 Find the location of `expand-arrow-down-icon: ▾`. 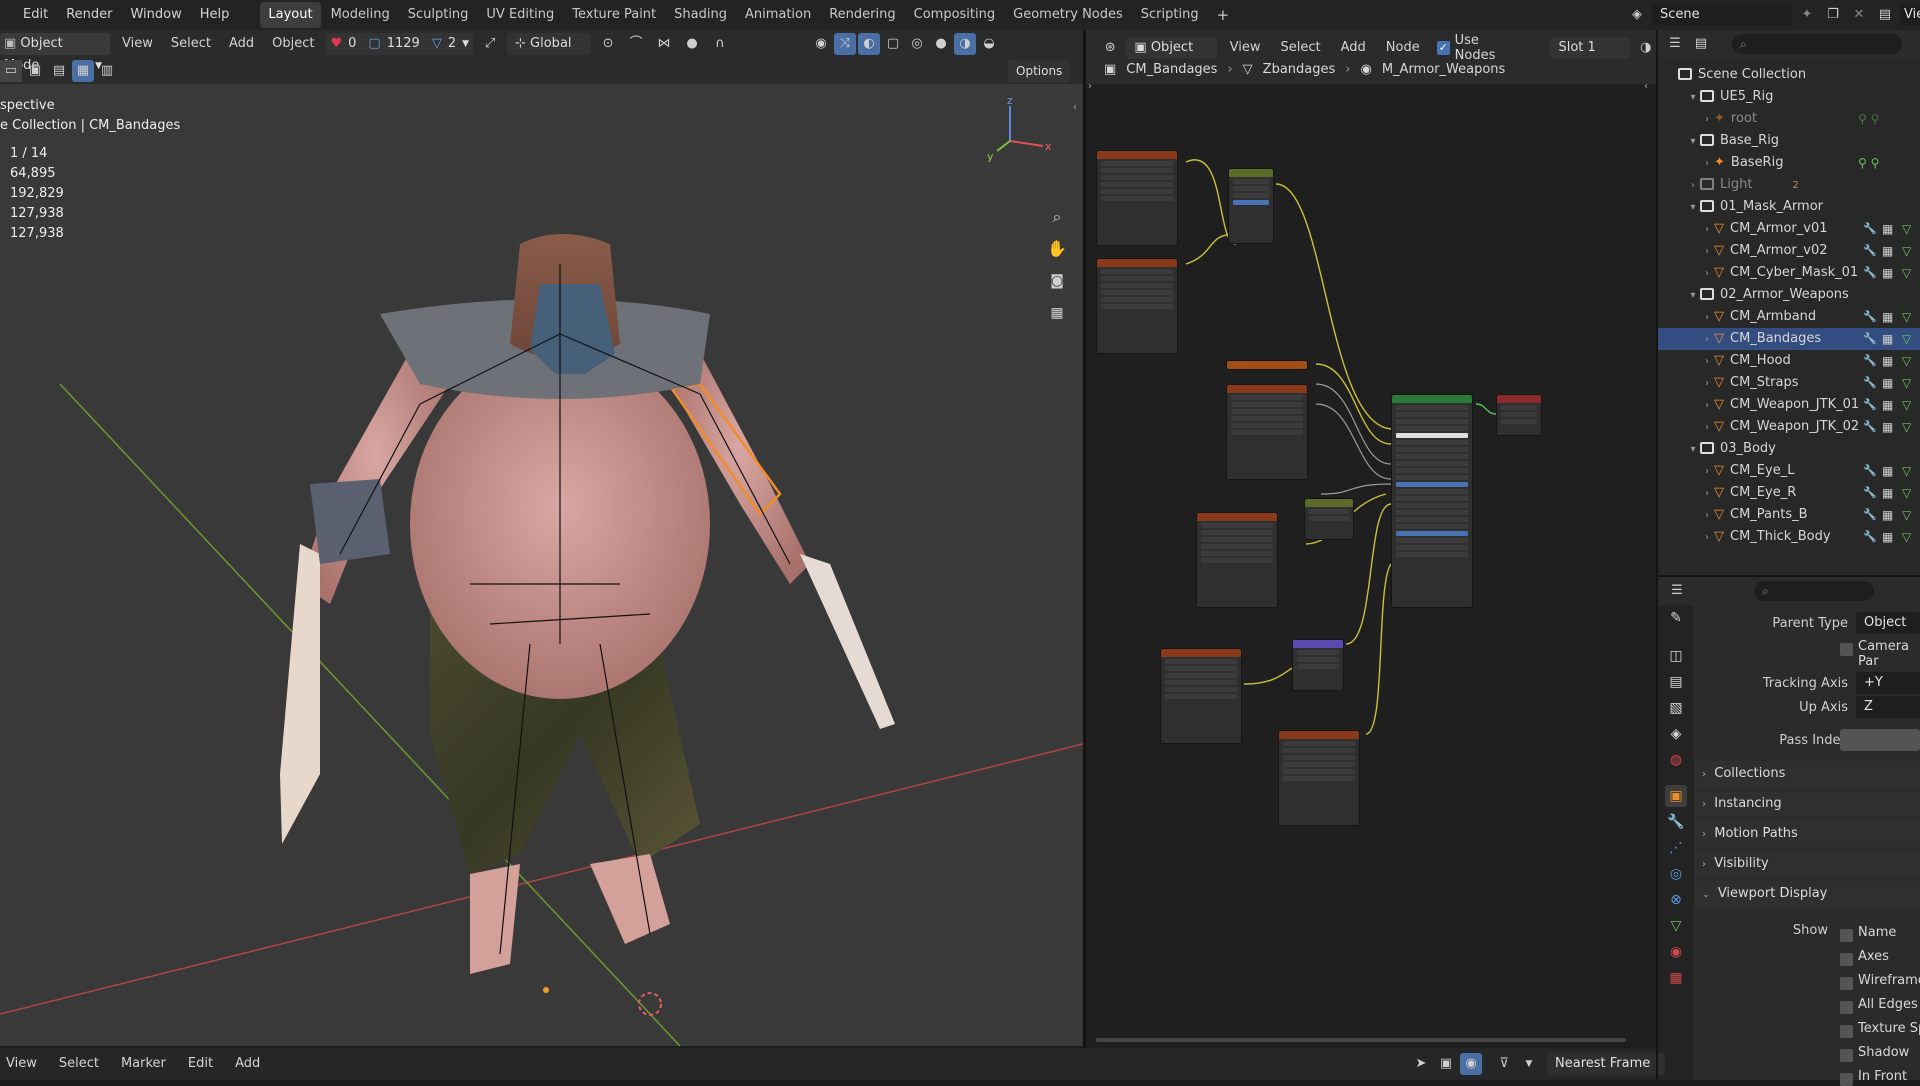

expand-arrow-down-icon: ▾ is located at coordinates (1693, 98).